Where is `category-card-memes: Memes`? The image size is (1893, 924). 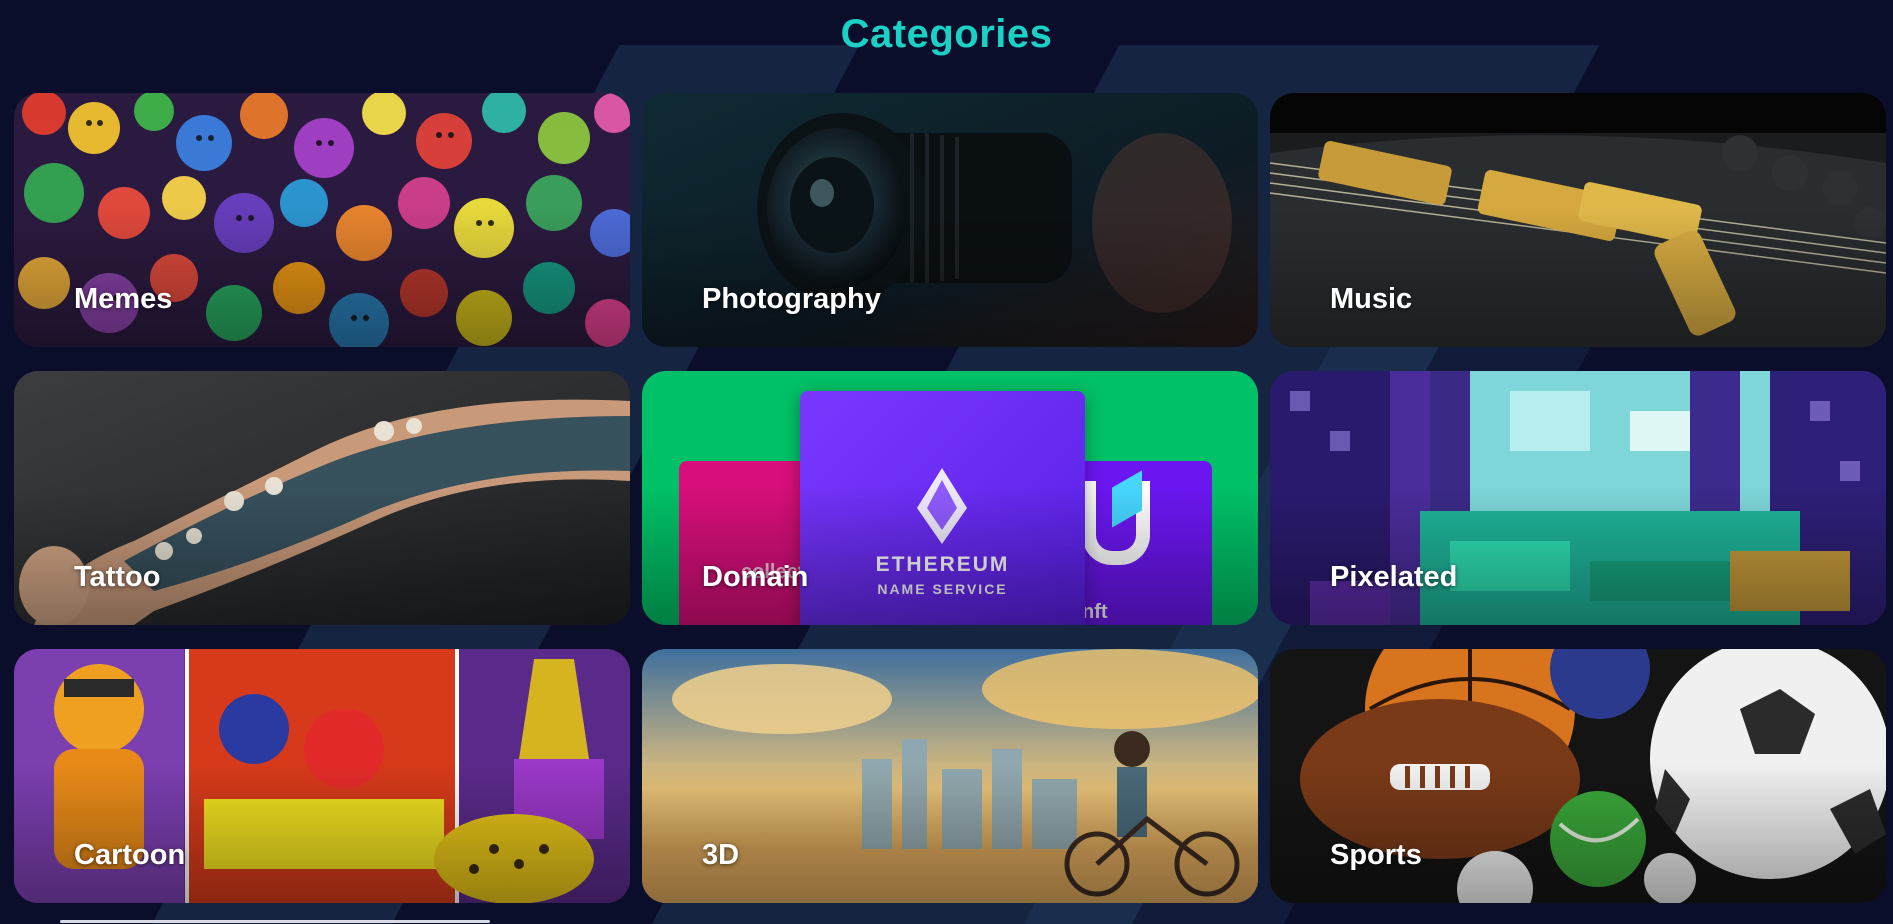
category-card-memes: Memes is located at coordinates (322, 220).